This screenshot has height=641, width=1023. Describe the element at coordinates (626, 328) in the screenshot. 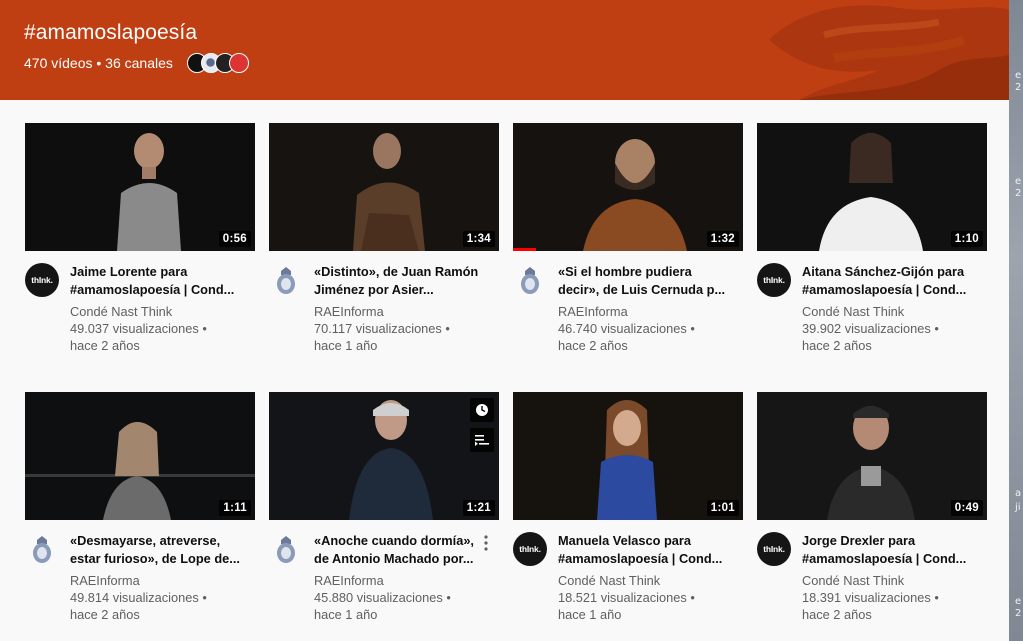

I see `view-count: 46.740 visualizaciones •` at that location.